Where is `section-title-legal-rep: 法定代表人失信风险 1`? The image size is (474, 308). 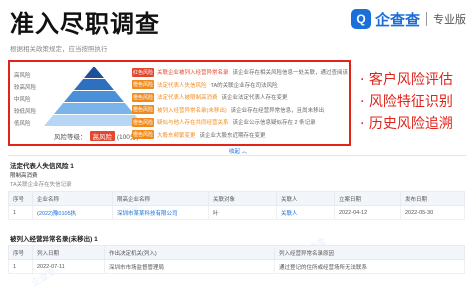
section-title-legal-rep: 法定代表人失信风险 1 is located at coordinates (42, 166).